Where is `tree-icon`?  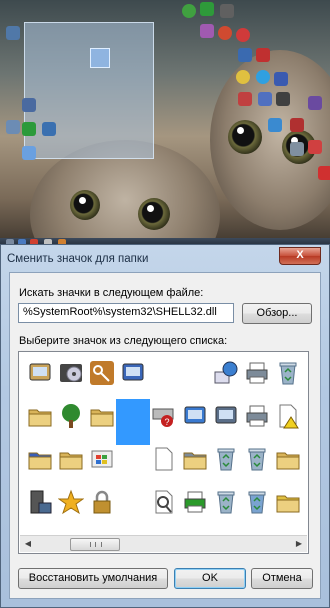
tree-icon is located at coordinates (71, 416).